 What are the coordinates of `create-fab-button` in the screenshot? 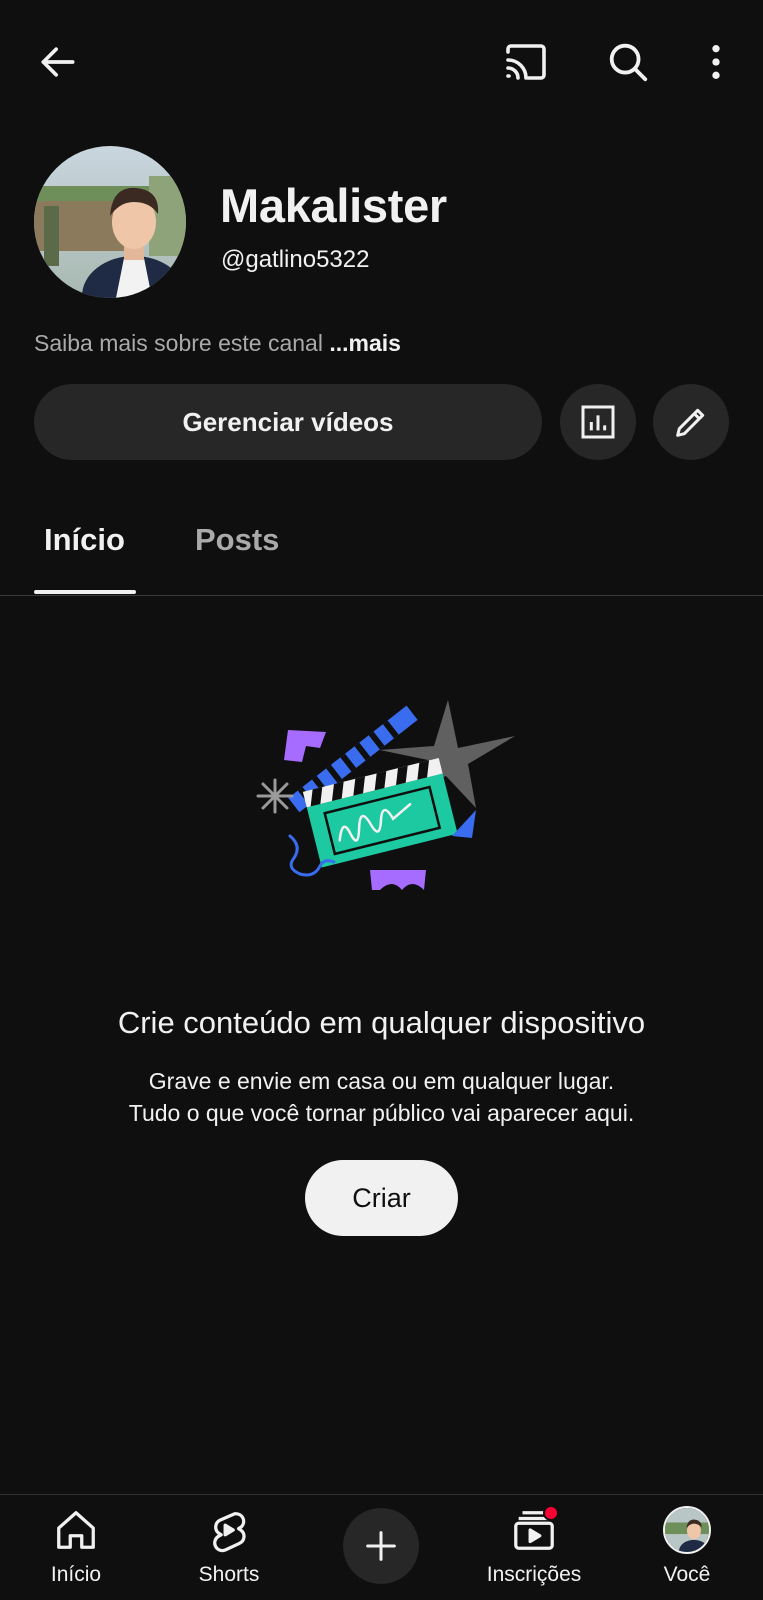 It's located at (381, 1546).